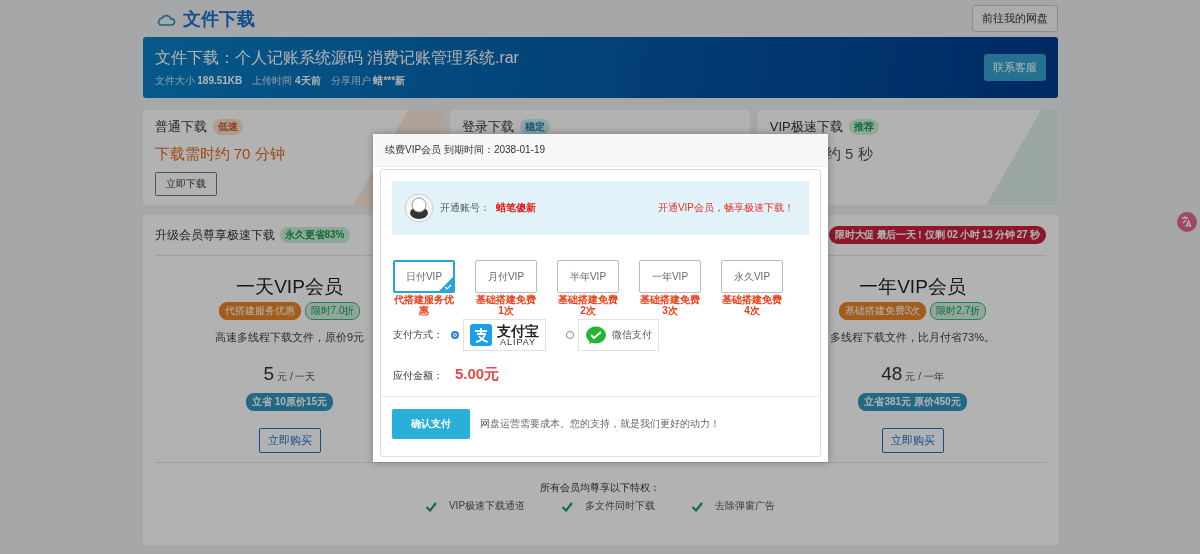 This screenshot has height=554, width=1200. Describe the element at coordinates (752, 276) in the screenshot. I see `plan-option: 永久VIP` at that location.